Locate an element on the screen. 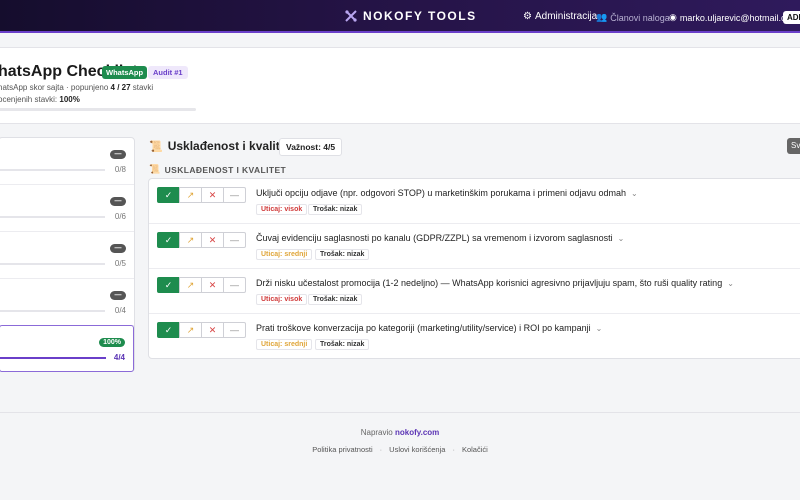  category-sidebar: — 0/8 — 0/6 — 0/5 — 0/4 100% 4/4 is located at coordinates (67, 254).